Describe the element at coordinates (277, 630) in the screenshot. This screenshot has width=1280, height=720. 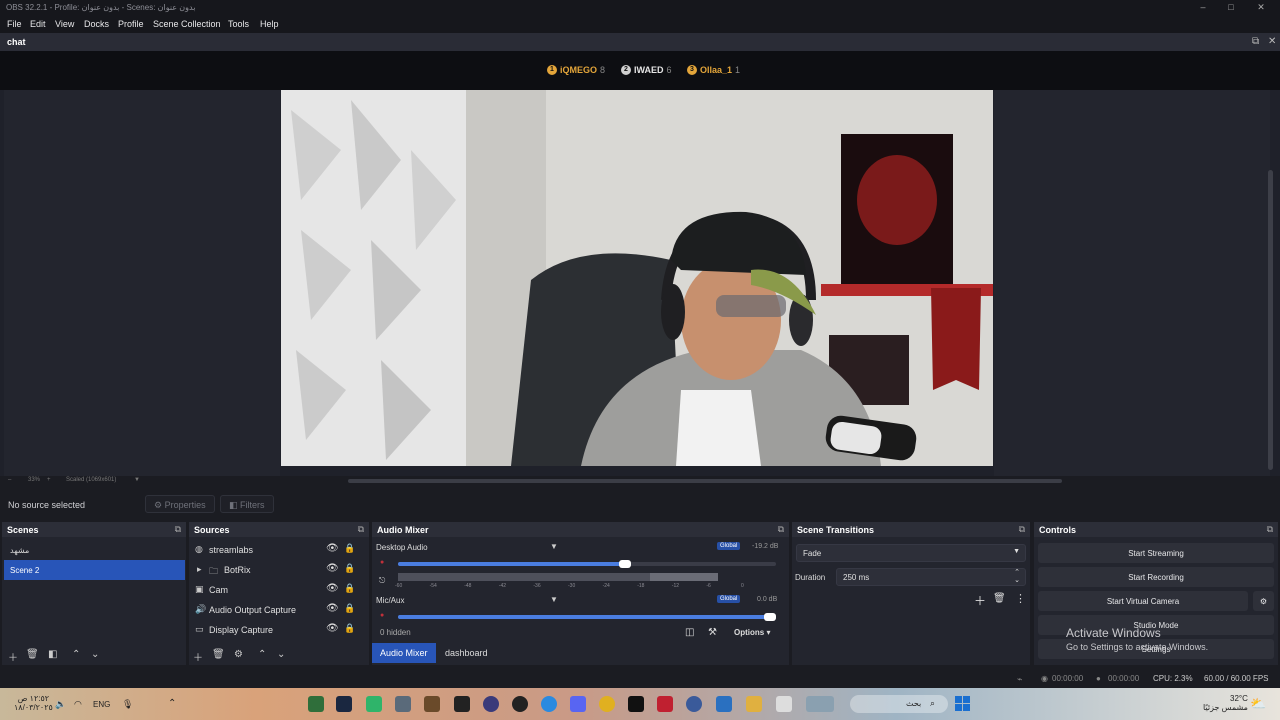
I see `source-row: ▭ Display Capture 👁 🔒` at that location.